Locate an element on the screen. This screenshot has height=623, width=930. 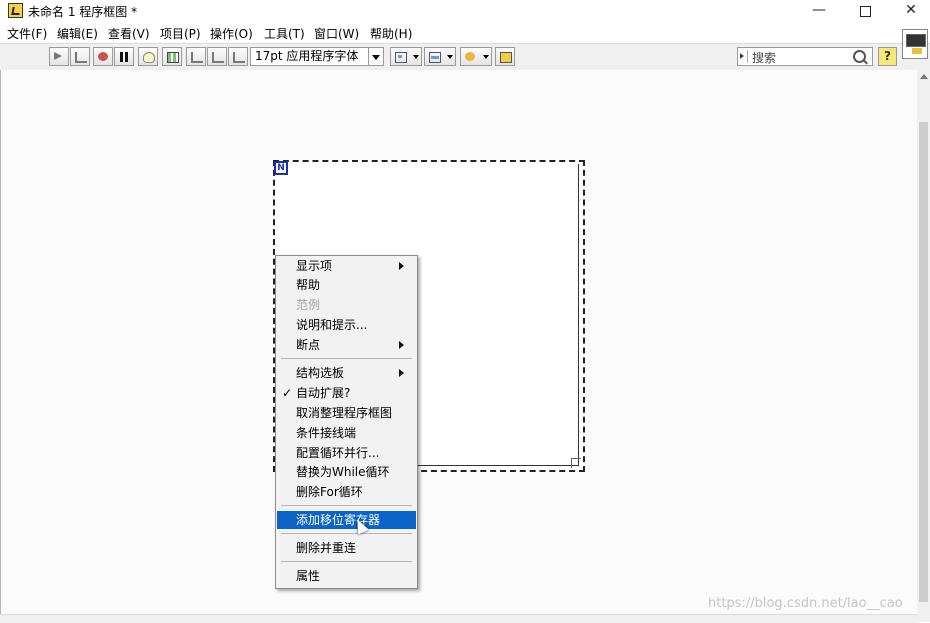
scrollbar-corner is located at coordinates (923, 618).